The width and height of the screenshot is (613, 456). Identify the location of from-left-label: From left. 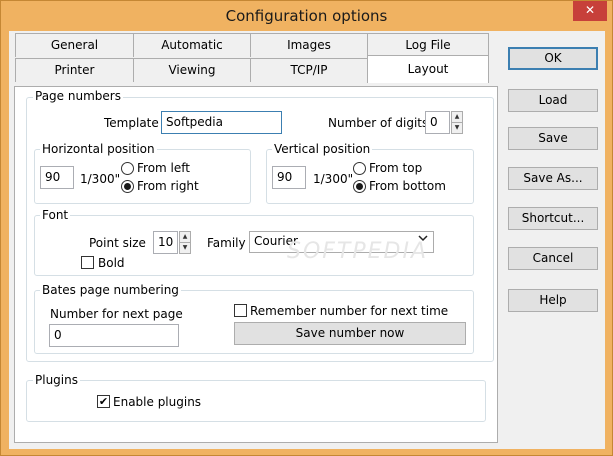
(163, 168).